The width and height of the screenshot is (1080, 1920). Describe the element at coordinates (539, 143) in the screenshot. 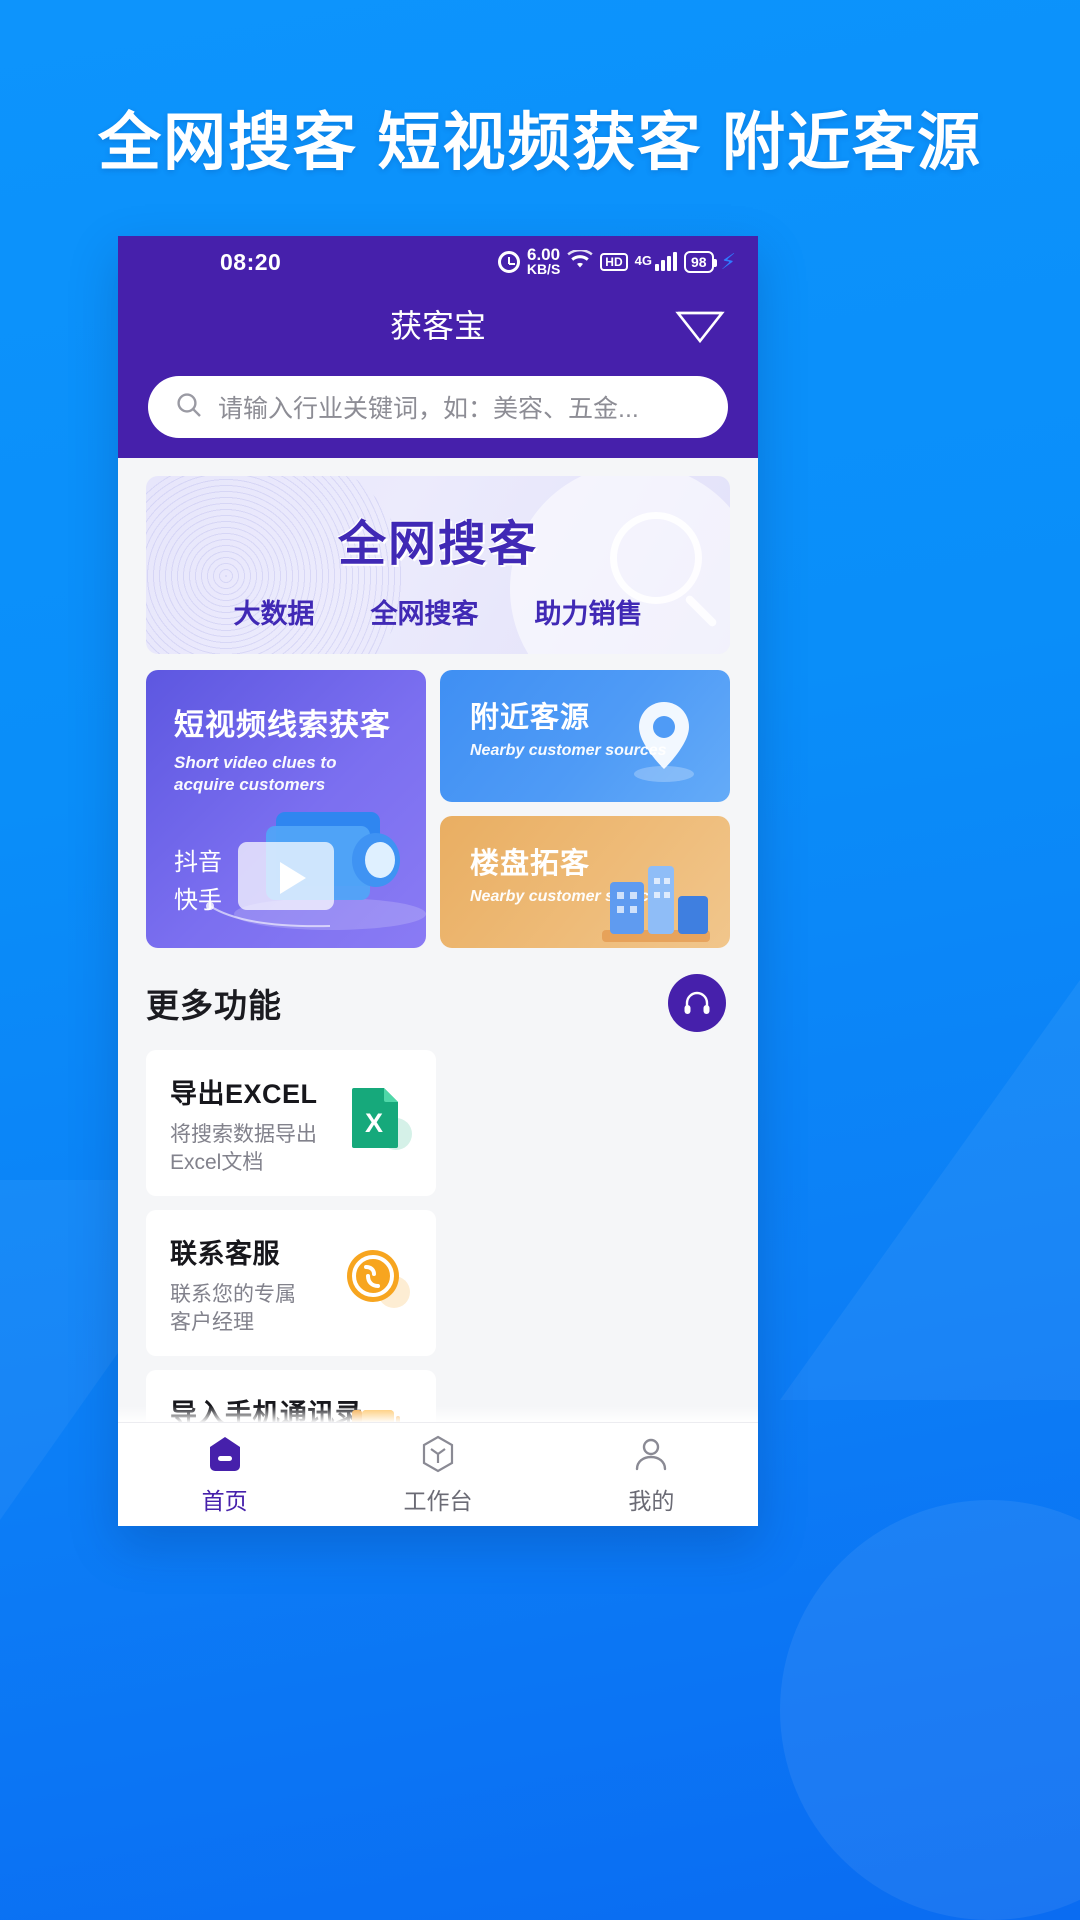

I see `promo-headline: 全网搜客 短视频获客 附近客源` at that location.